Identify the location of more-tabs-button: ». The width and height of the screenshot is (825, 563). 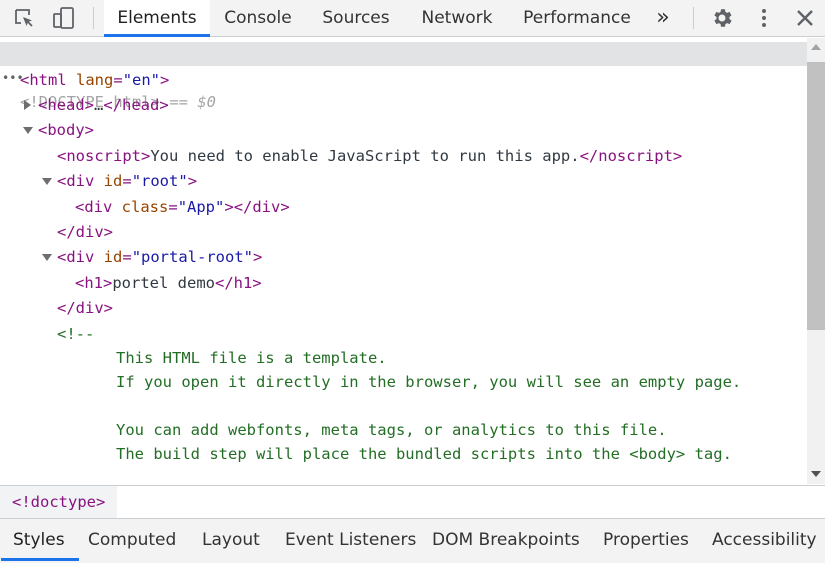
(663, 18).